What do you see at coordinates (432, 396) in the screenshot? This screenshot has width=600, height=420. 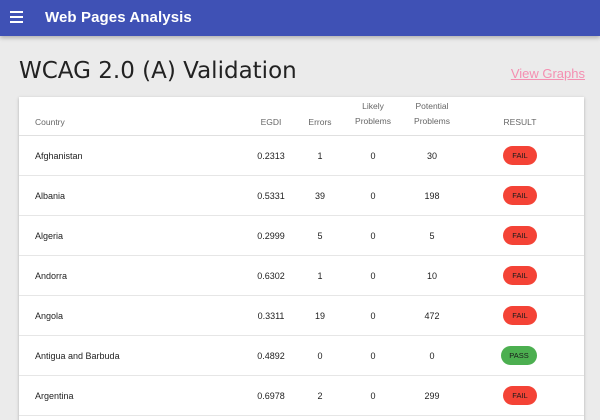 I see `cell-potential-problems: 299` at bounding box center [432, 396].